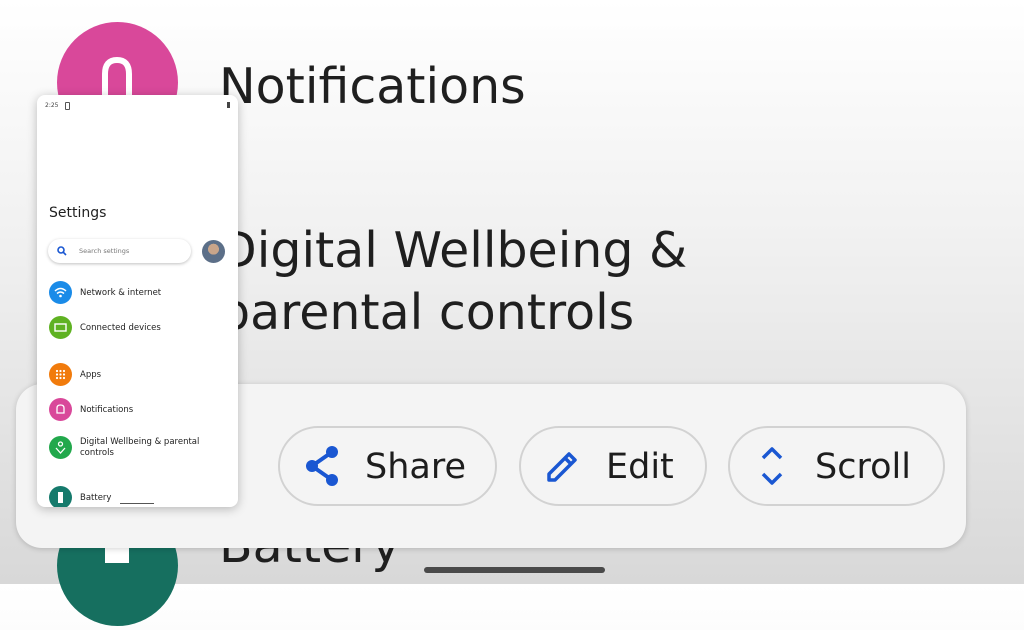  What do you see at coordinates (150, 375) in the screenshot?
I see `apps-item: Apps` at bounding box center [150, 375].